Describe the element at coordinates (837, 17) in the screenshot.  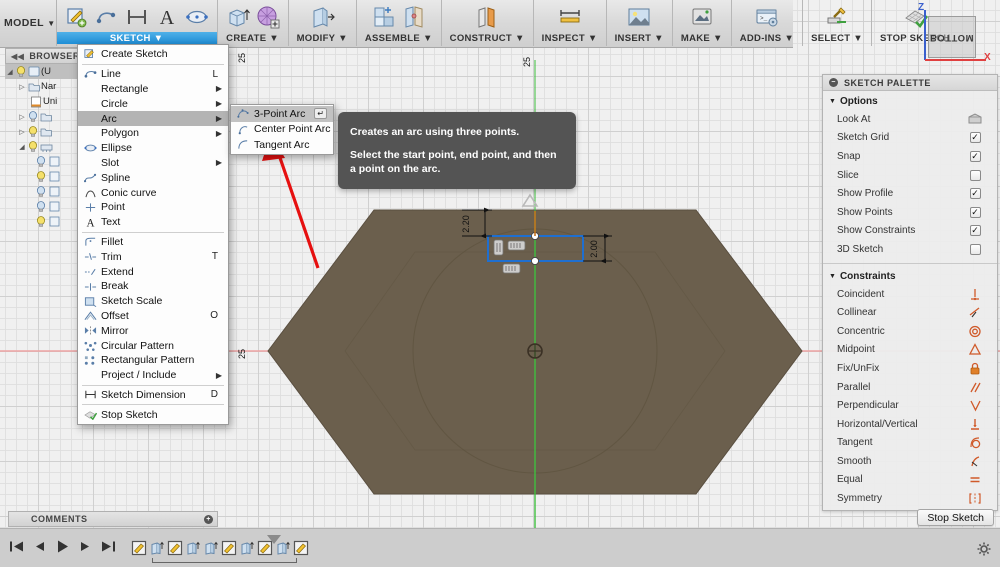
I see `select-icon` at that location.